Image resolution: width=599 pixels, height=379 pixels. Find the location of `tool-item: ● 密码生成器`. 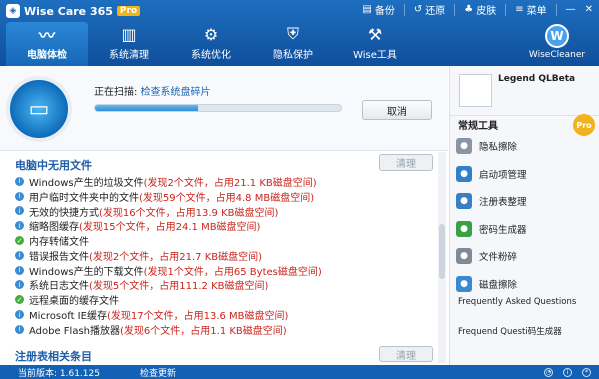

tool-item: ● 密码生成器 is located at coordinates (526, 229).